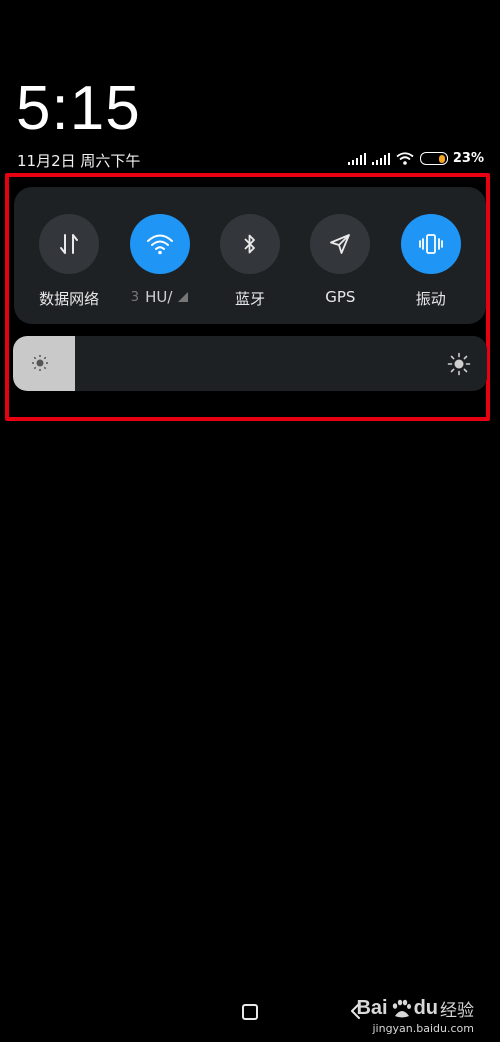 The image size is (500, 1042). What do you see at coordinates (372, 1008) in the screenshot?
I see `watermark-brand: Bai` at bounding box center [372, 1008].